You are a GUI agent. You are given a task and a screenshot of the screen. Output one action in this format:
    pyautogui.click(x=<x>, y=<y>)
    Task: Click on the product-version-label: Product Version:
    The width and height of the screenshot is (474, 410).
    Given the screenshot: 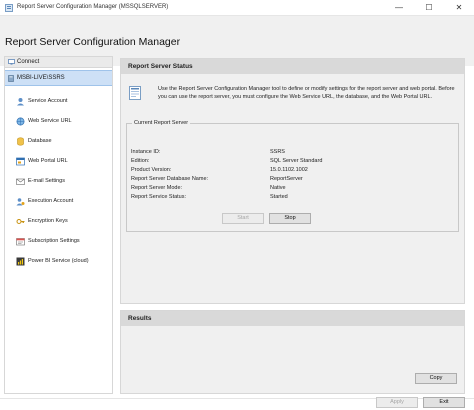 What is the action you would take?
    pyautogui.click(x=151, y=170)
    